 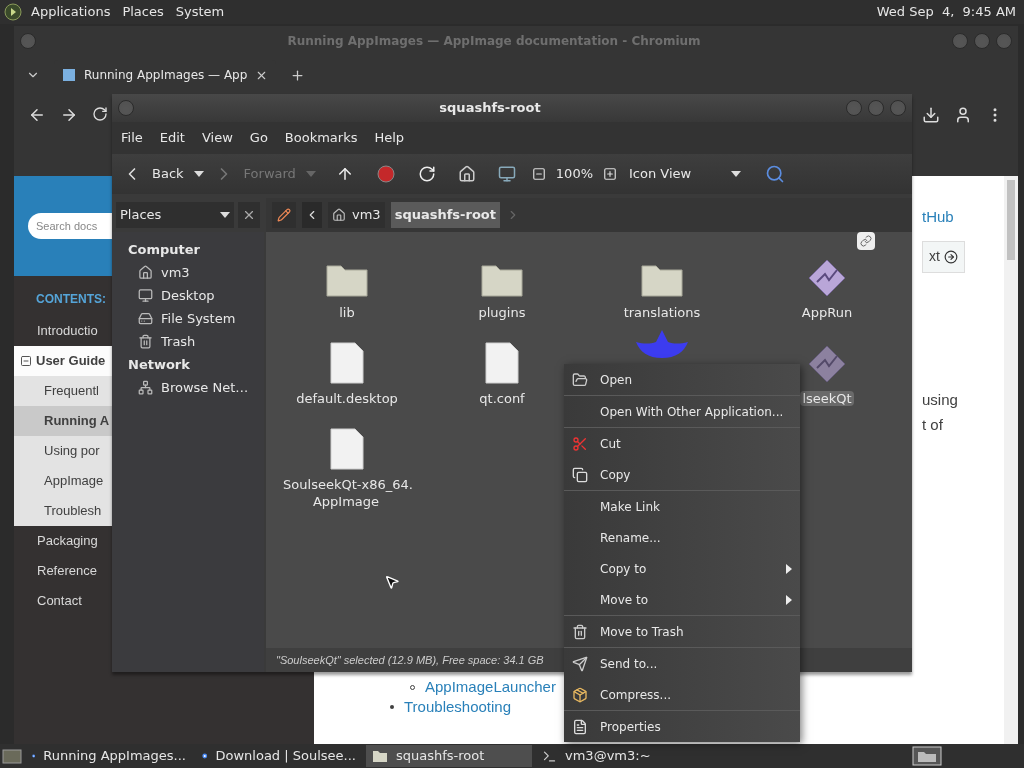 What do you see at coordinates (502, 373) in the screenshot?
I see `directory-entry: qt.conf` at bounding box center [502, 373].